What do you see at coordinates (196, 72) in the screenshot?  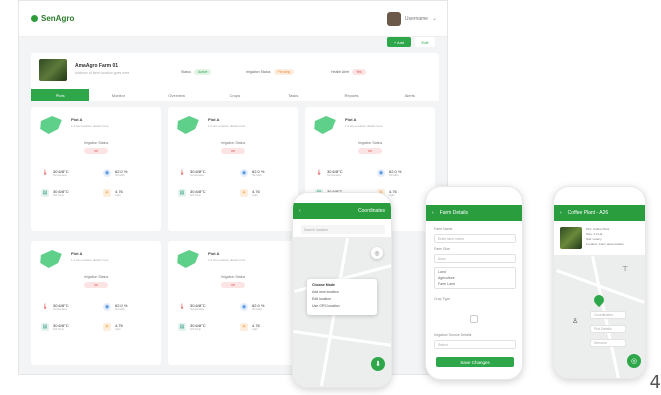 I see `farm-status: Status Active` at bounding box center [196, 72].